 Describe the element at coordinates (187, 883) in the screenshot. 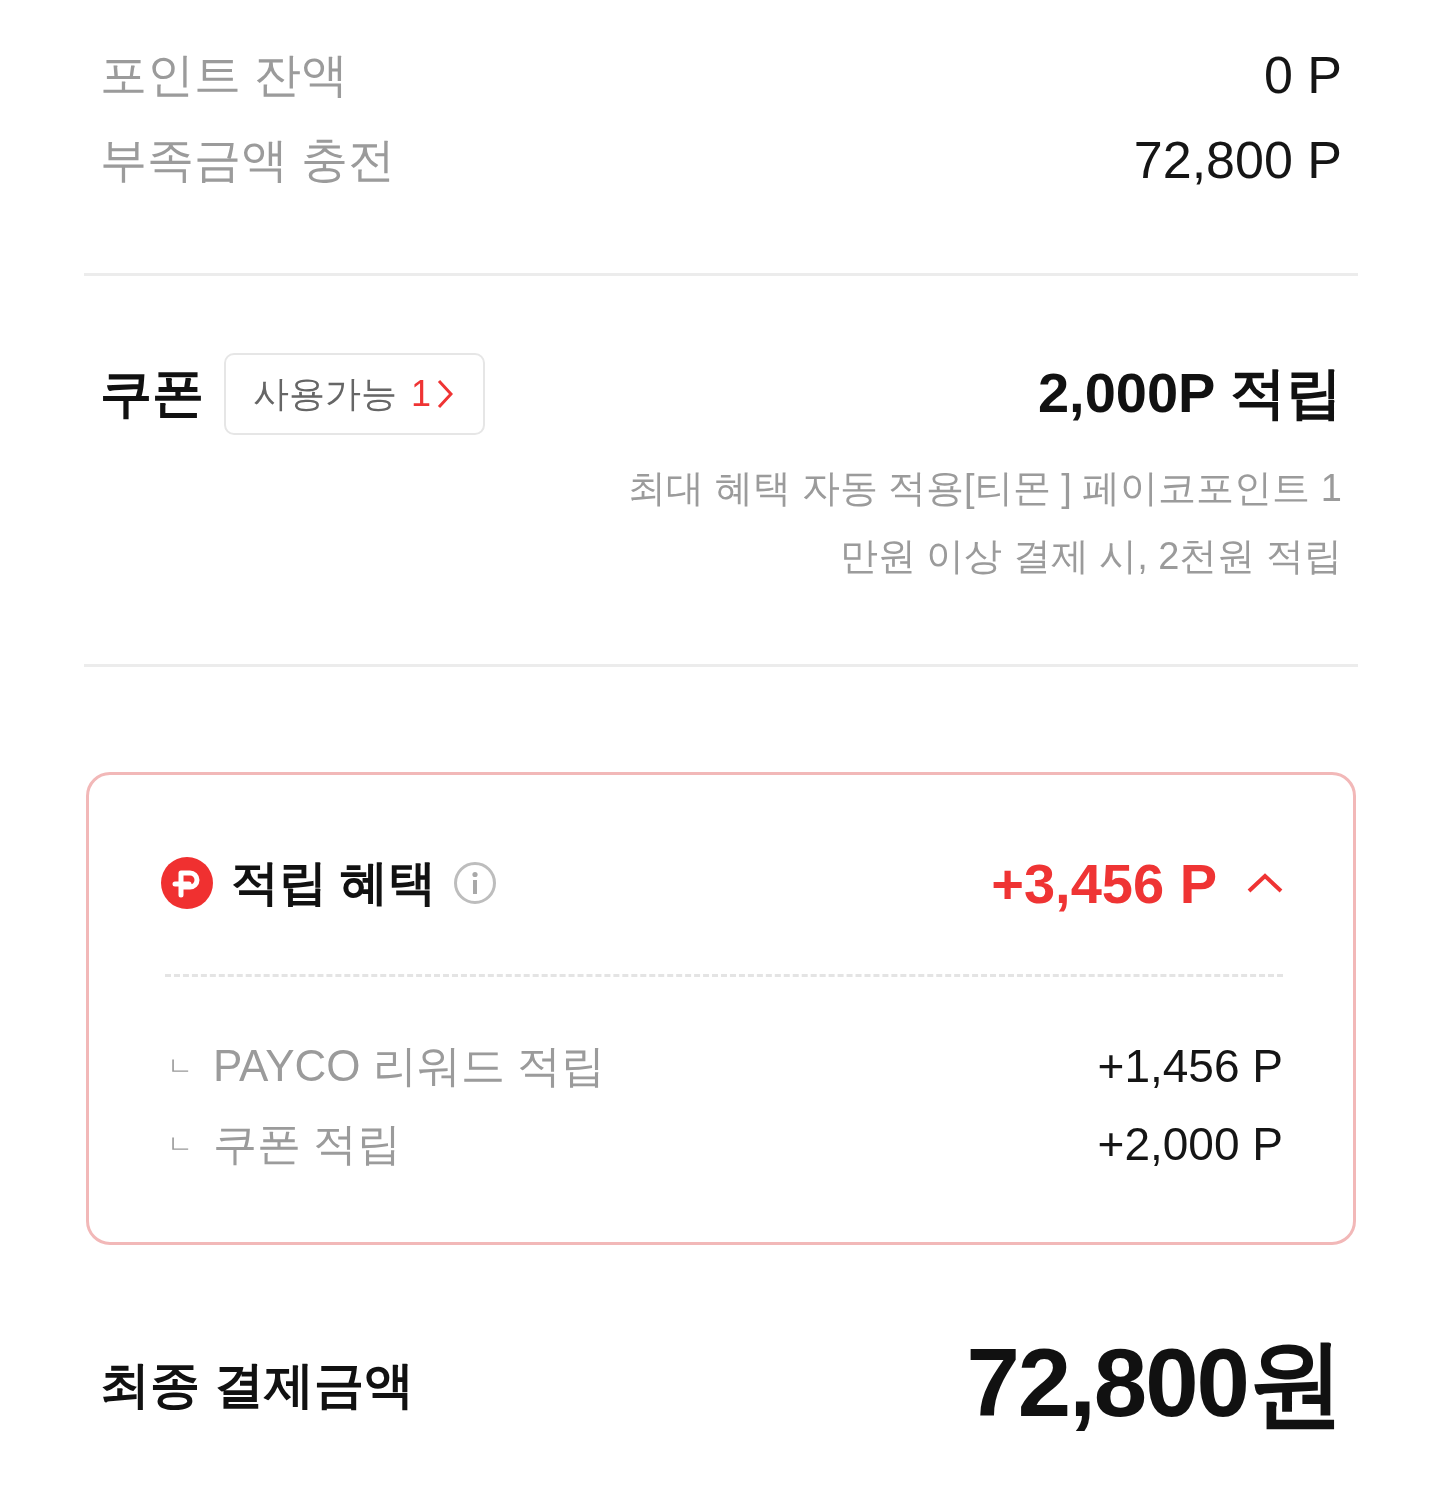

I see `point-logo-icon` at that location.